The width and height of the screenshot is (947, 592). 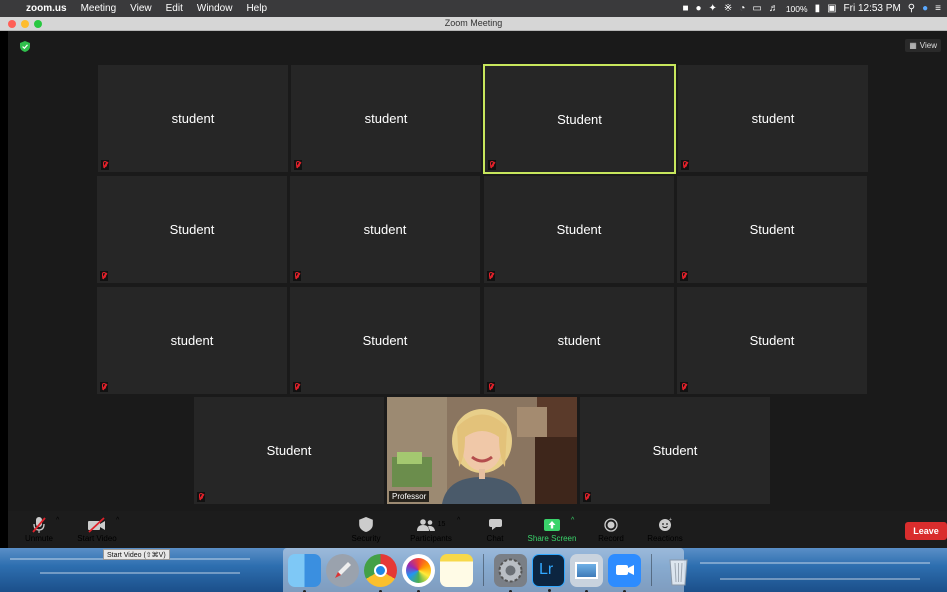 What do you see at coordinates (456, 570) in the screenshot?
I see `notes-icon` at bounding box center [456, 570].